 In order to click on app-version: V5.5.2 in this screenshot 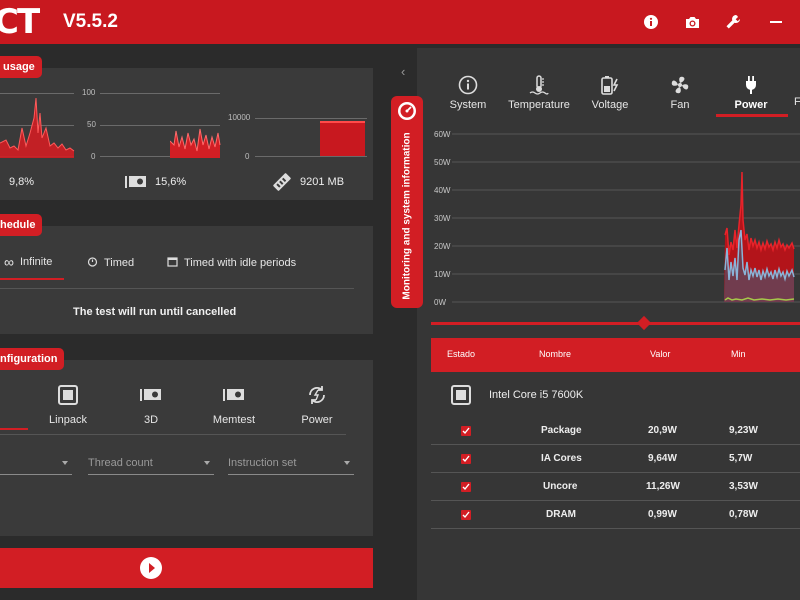, I will do `click(90, 21)`.